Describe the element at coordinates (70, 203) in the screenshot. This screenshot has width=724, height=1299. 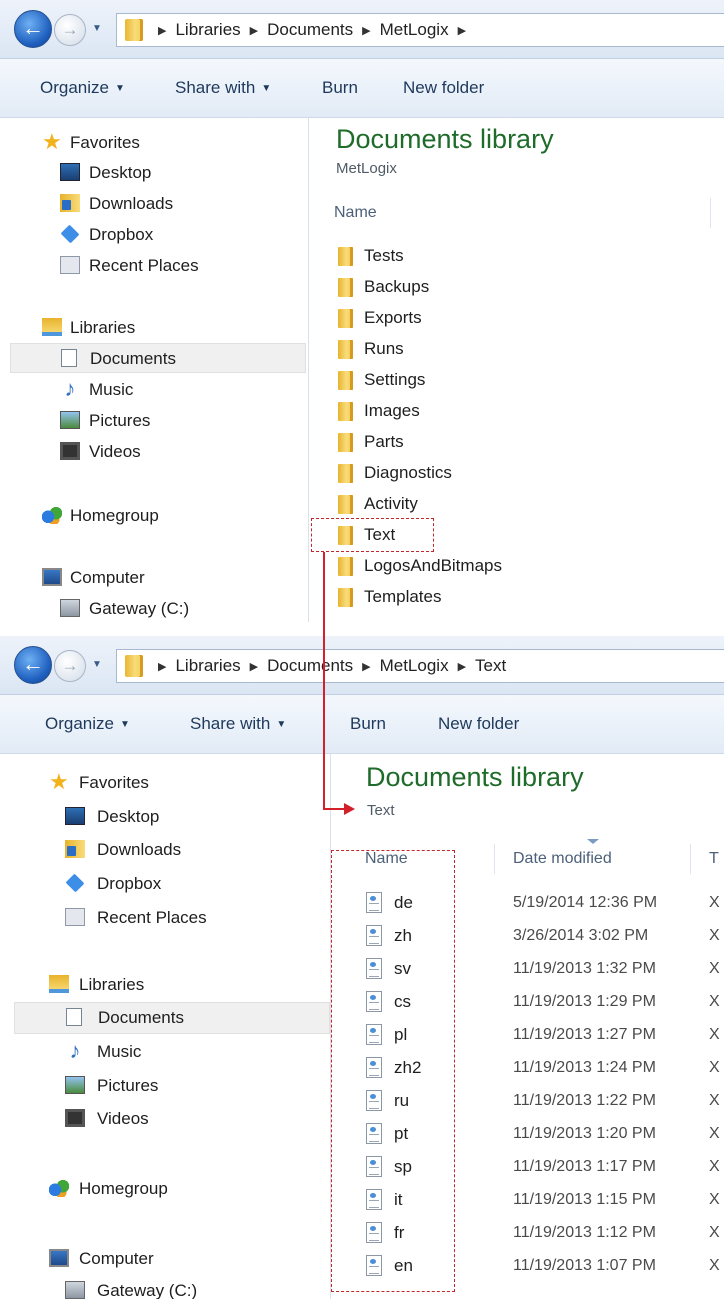
I see `downloads-folder-icon` at that location.